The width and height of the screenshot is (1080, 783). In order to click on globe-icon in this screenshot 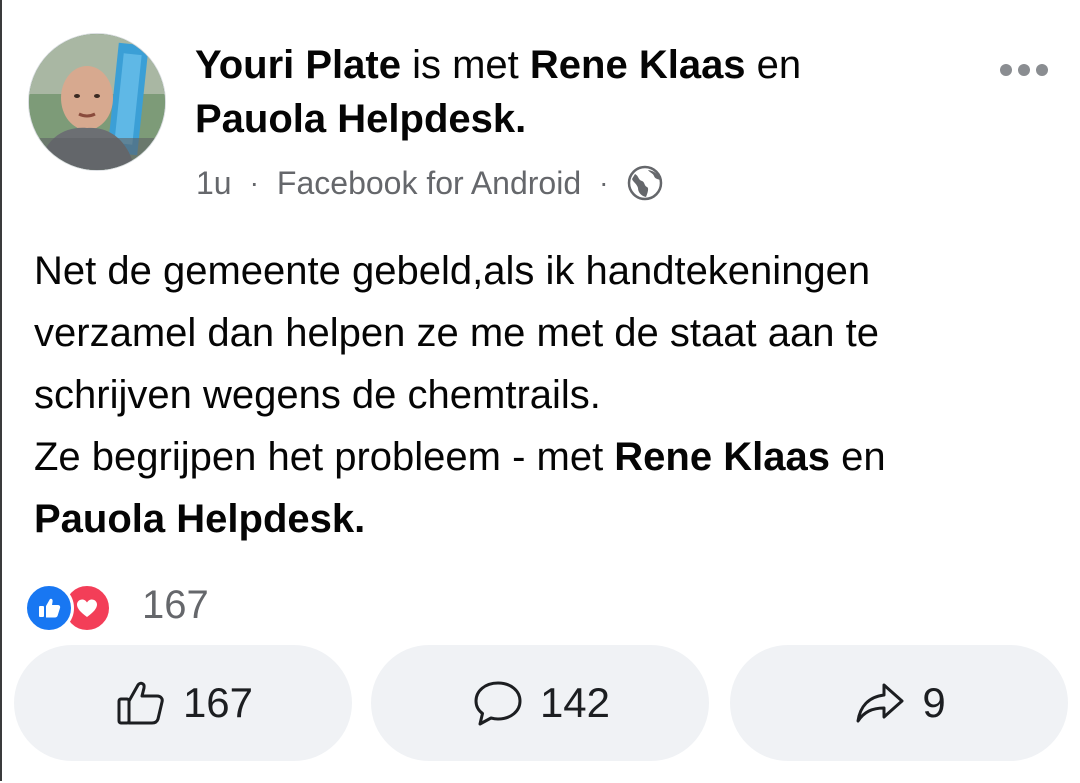, I will do `click(645, 183)`.